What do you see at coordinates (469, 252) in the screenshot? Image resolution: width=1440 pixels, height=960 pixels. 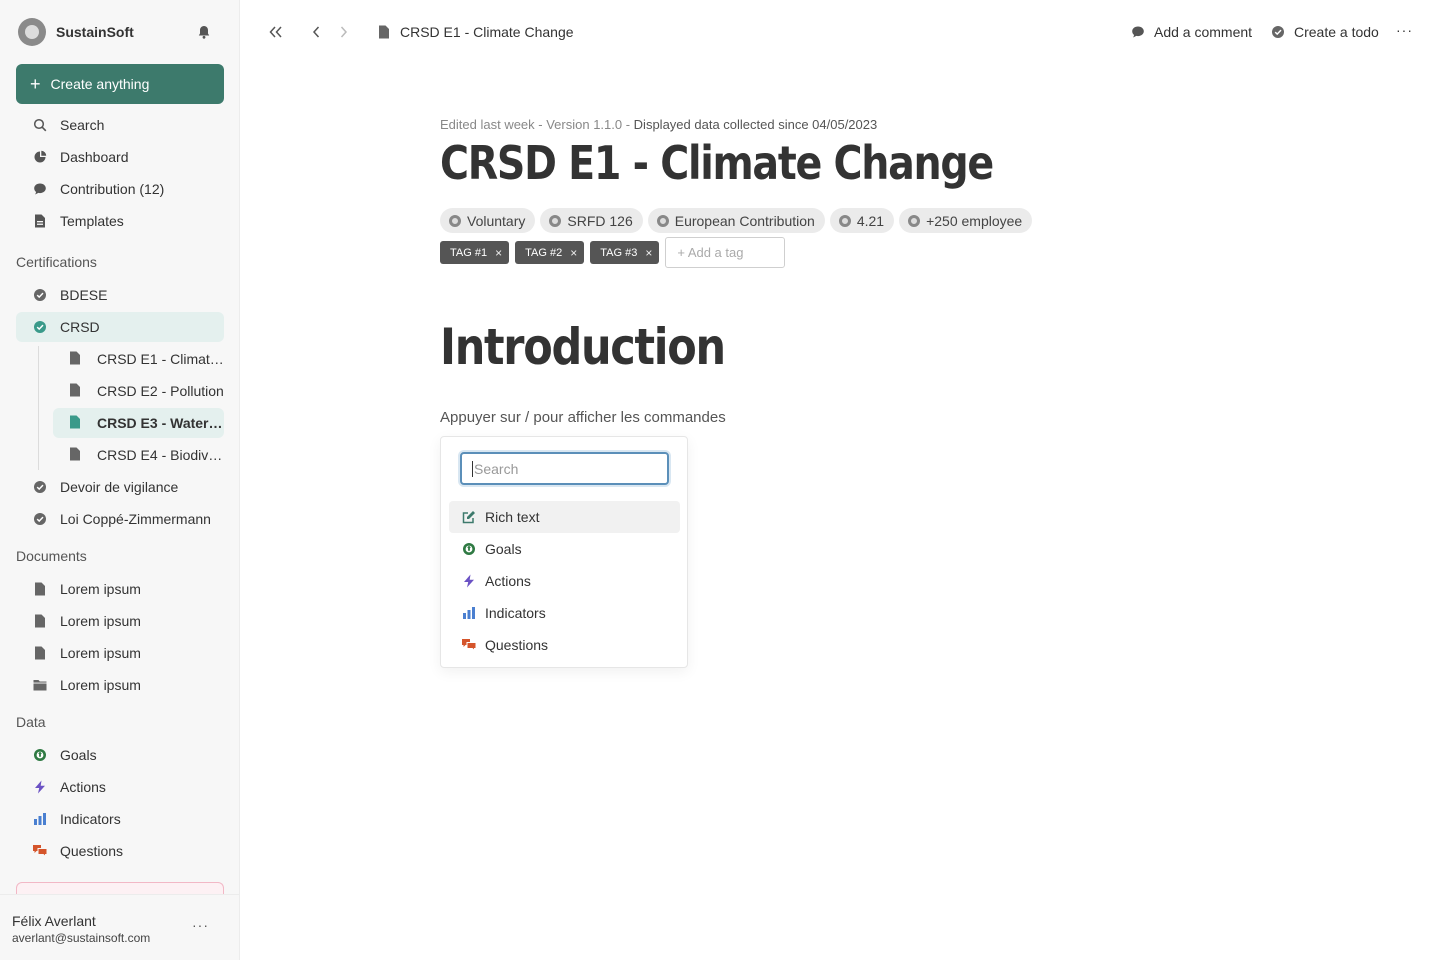 I see `tag-label: TAG #1` at bounding box center [469, 252].